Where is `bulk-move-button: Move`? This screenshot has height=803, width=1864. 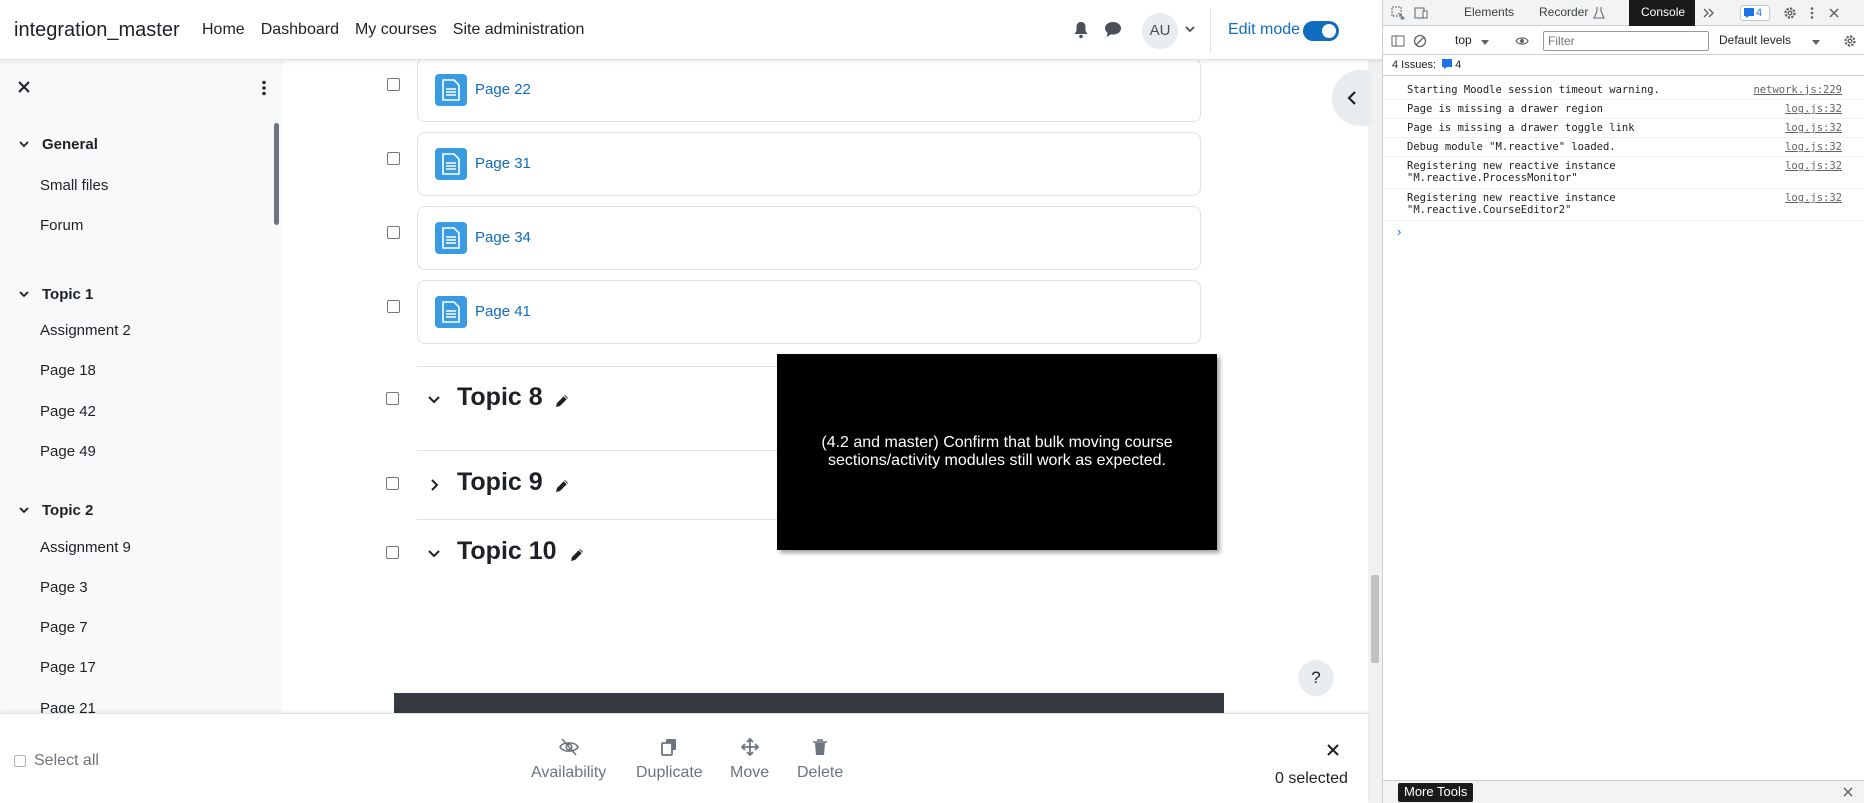 bulk-move-button: Move is located at coordinates (749, 760).